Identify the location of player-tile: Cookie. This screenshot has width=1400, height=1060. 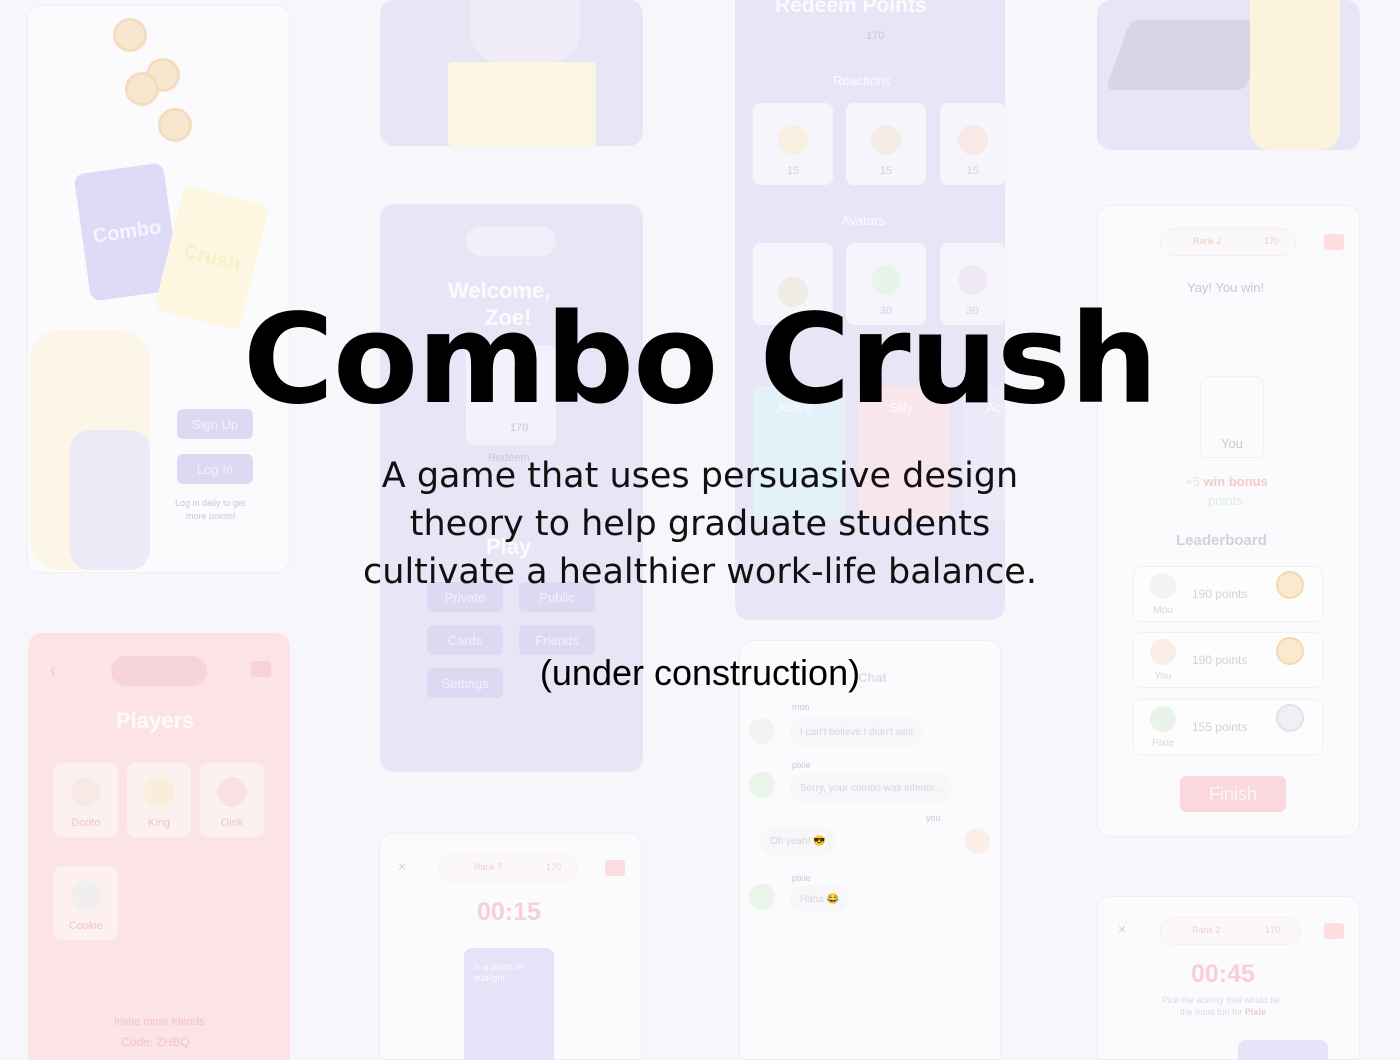
(86, 903).